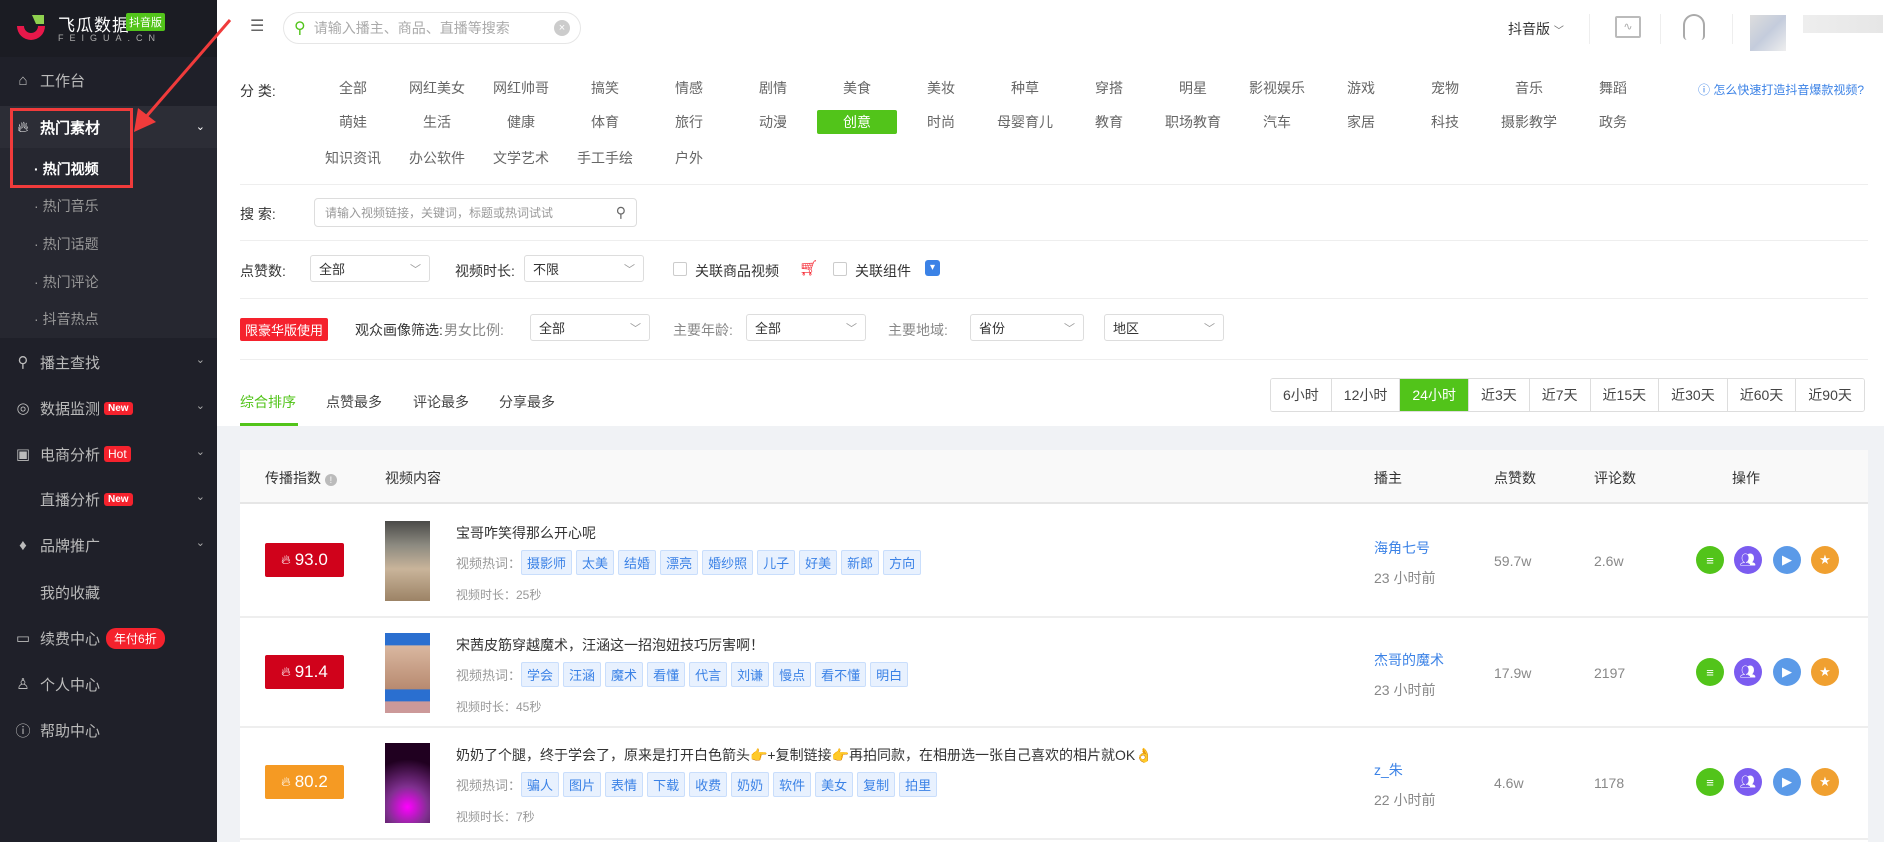 This screenshot has height=842, width=1884. What do you see at coordinates (773, 88) in the screenshot?
I see `category-5: 剧情` at bounding box center [773, 88].